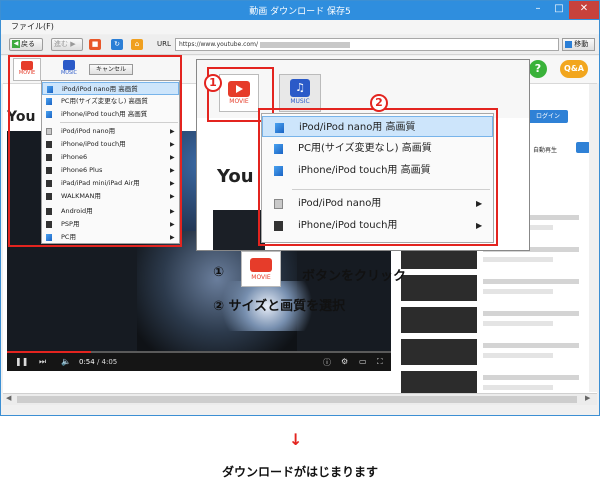 Image resolution: width=600 pixels, height=491 pixels. What do you see at coordinates (261, 277) in the screenshot?
I see `movie-label: MOVIE` at bounding box center [261, 277].